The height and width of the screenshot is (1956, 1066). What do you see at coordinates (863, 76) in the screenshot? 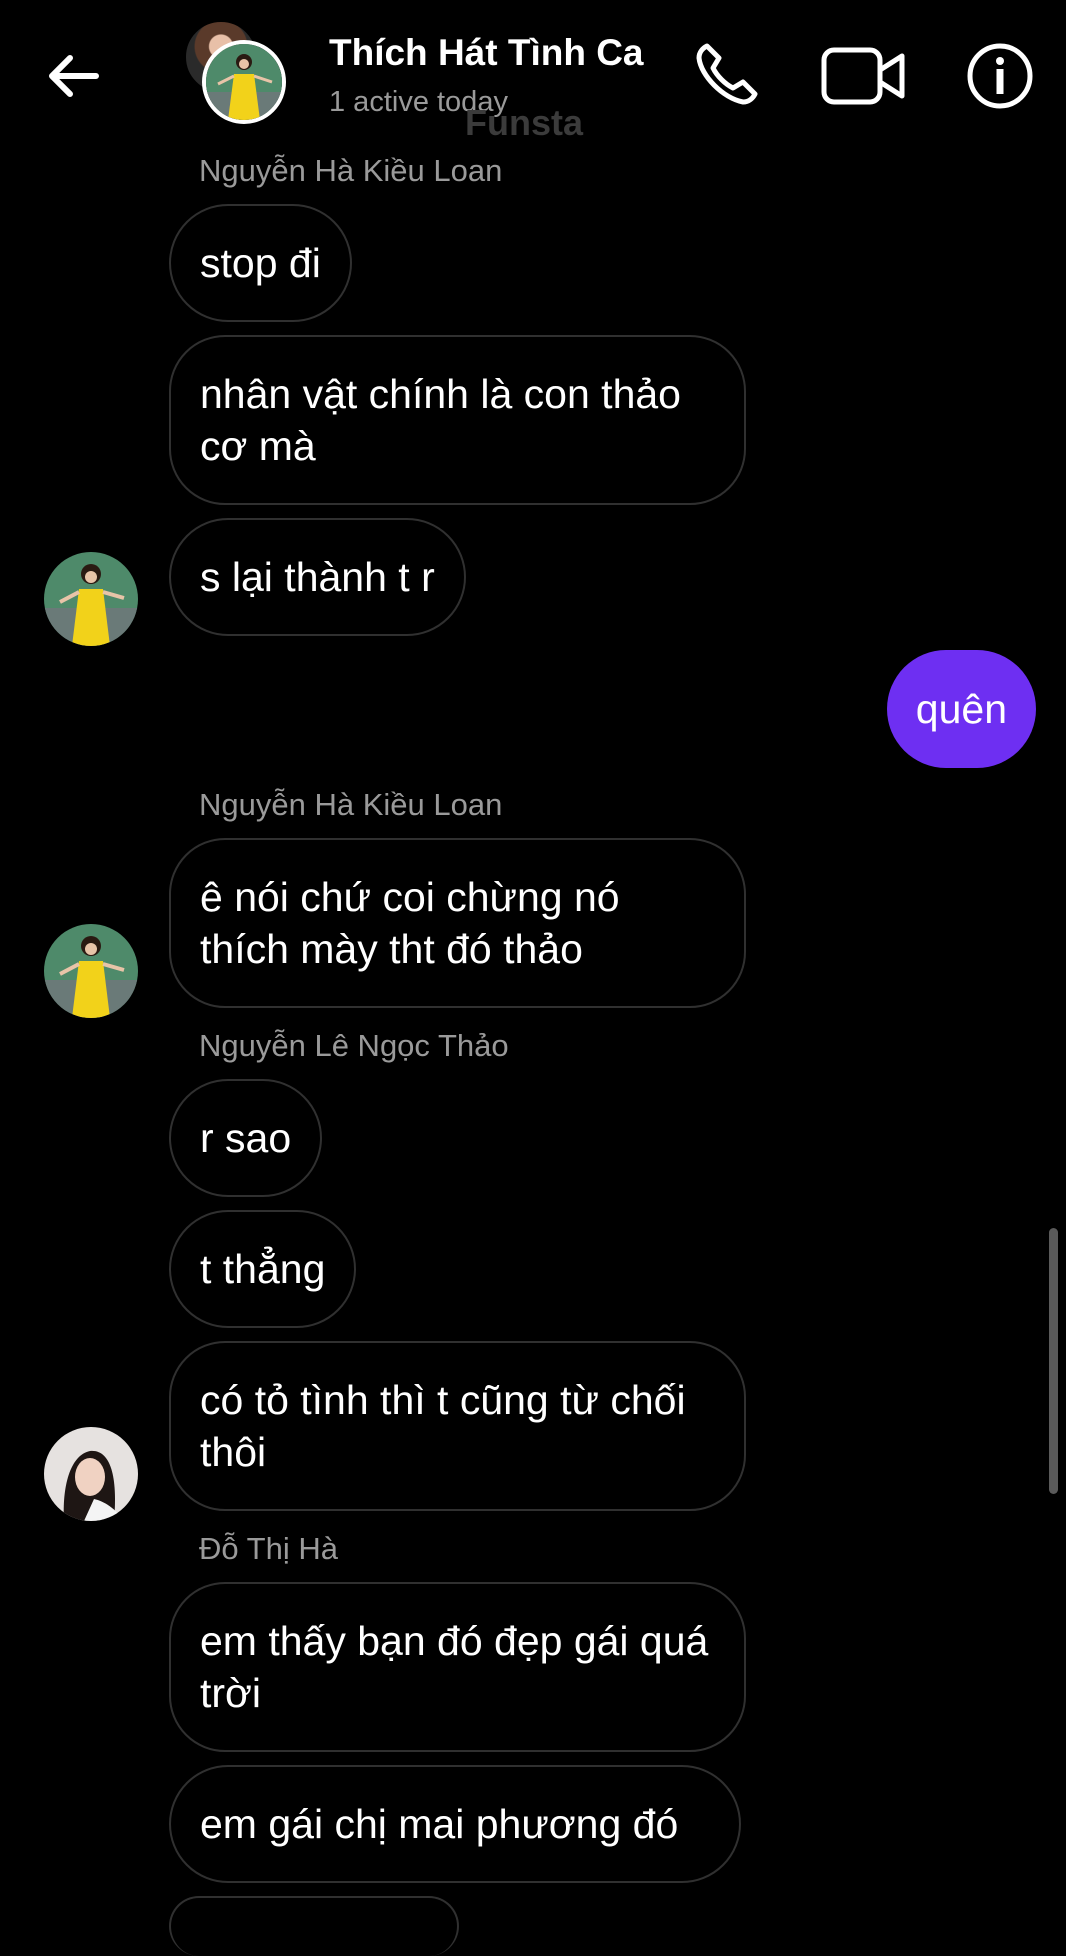
I see `video-camera-icon` at bounding box center [863, 76].